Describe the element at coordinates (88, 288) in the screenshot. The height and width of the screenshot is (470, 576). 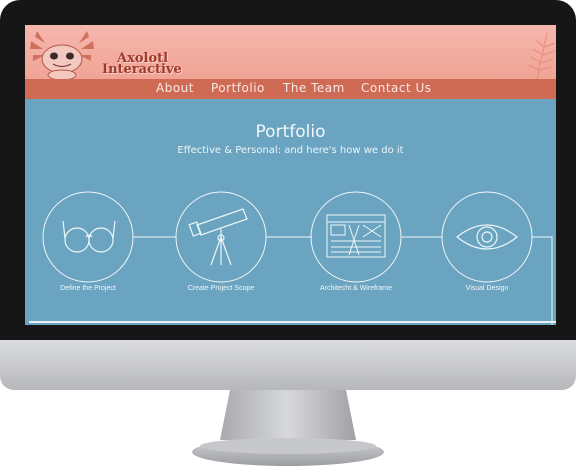
I see `step-label-define: Define the Project` at that location.